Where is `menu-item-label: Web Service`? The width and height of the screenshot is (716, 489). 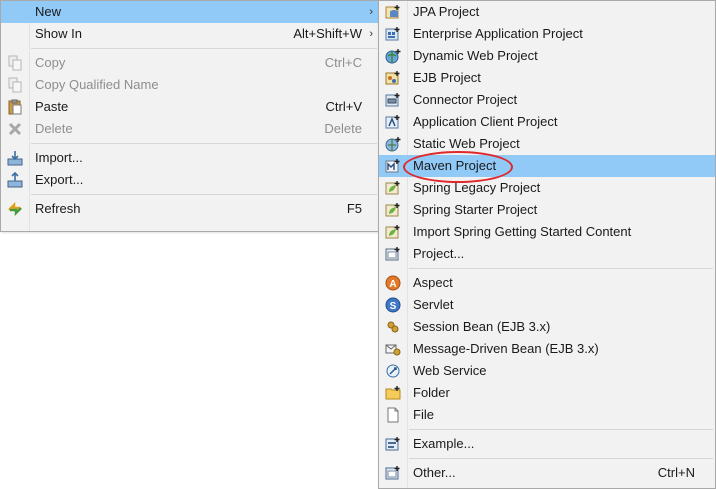
menu-item-label: Web Service is located at coordinates (450, 370).